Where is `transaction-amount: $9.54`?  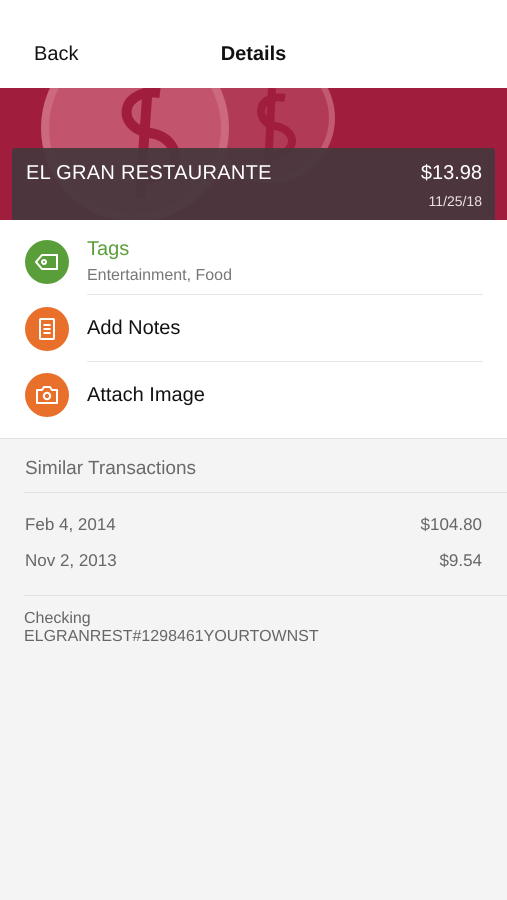
transaction-amount: $9.54 is located at coordinates (460, 561).